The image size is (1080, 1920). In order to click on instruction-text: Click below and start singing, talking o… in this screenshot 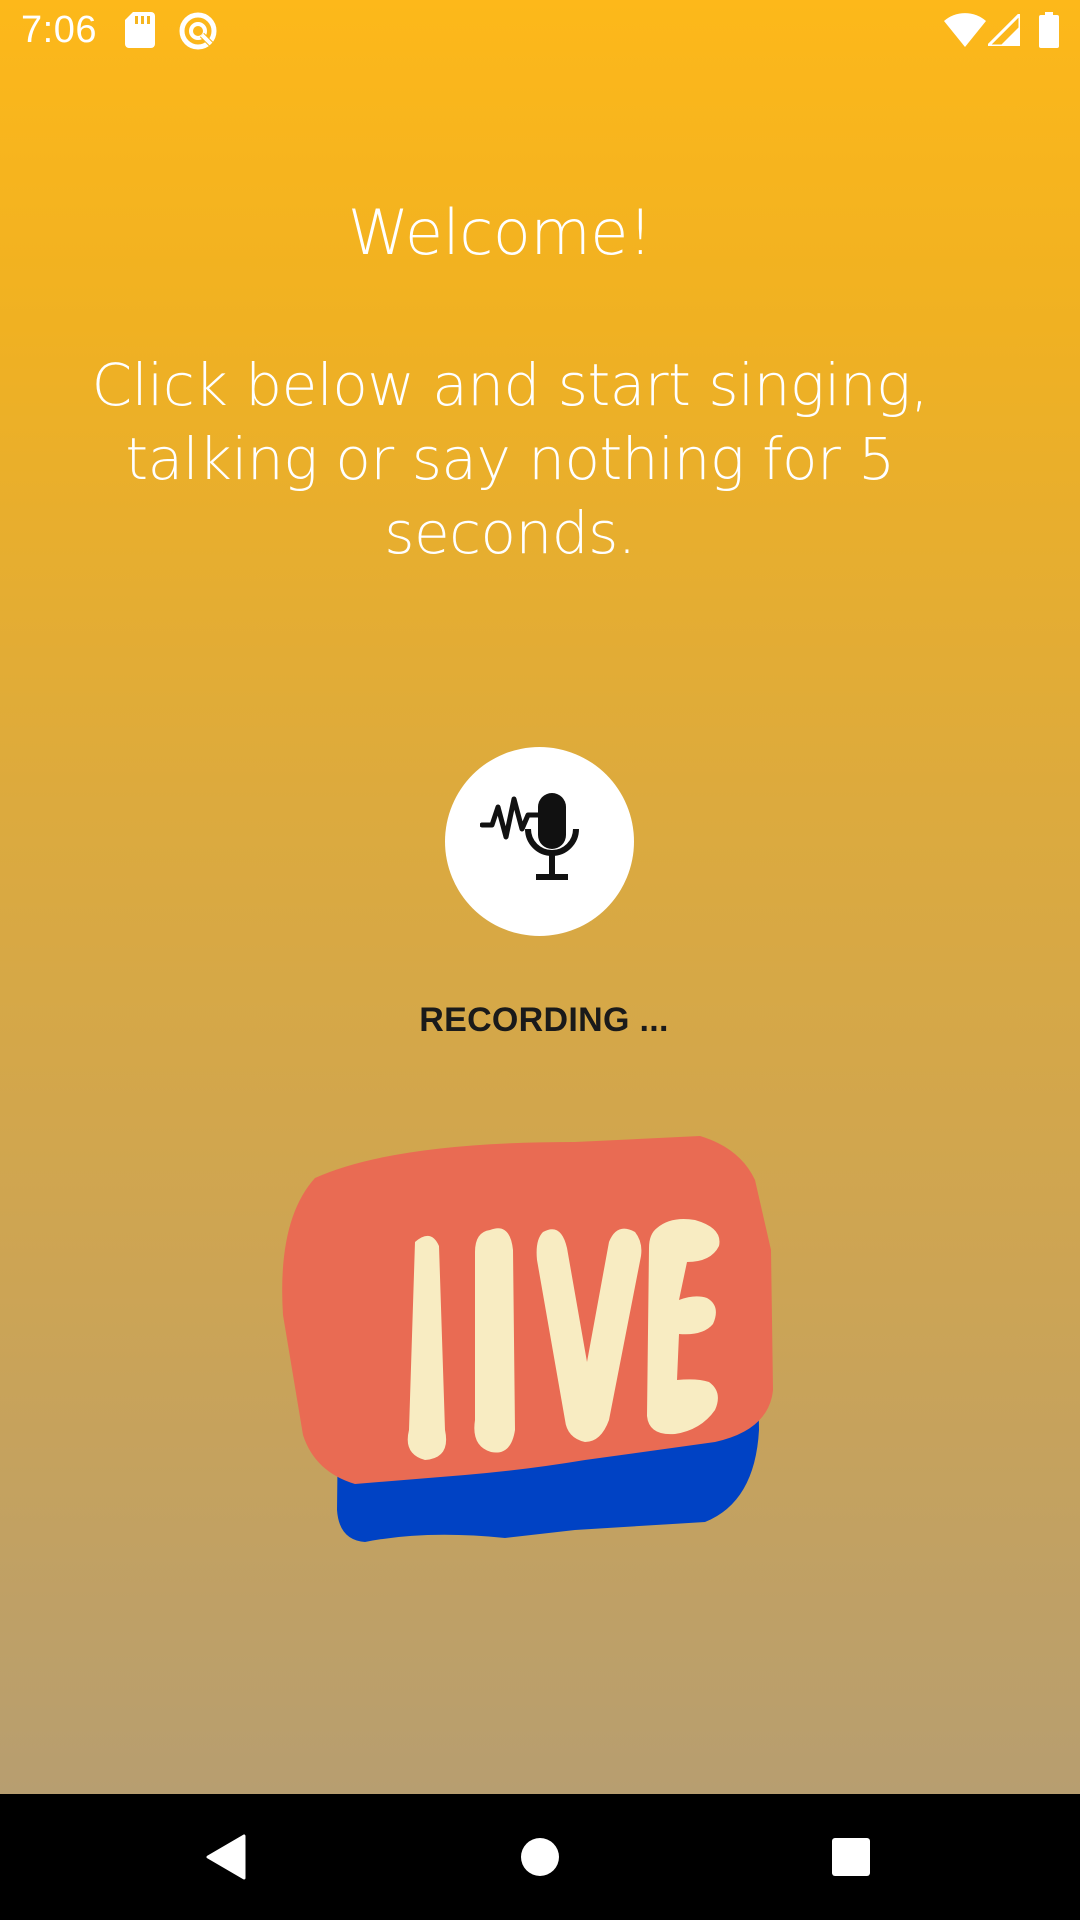, I will do `click(510, 459)`.